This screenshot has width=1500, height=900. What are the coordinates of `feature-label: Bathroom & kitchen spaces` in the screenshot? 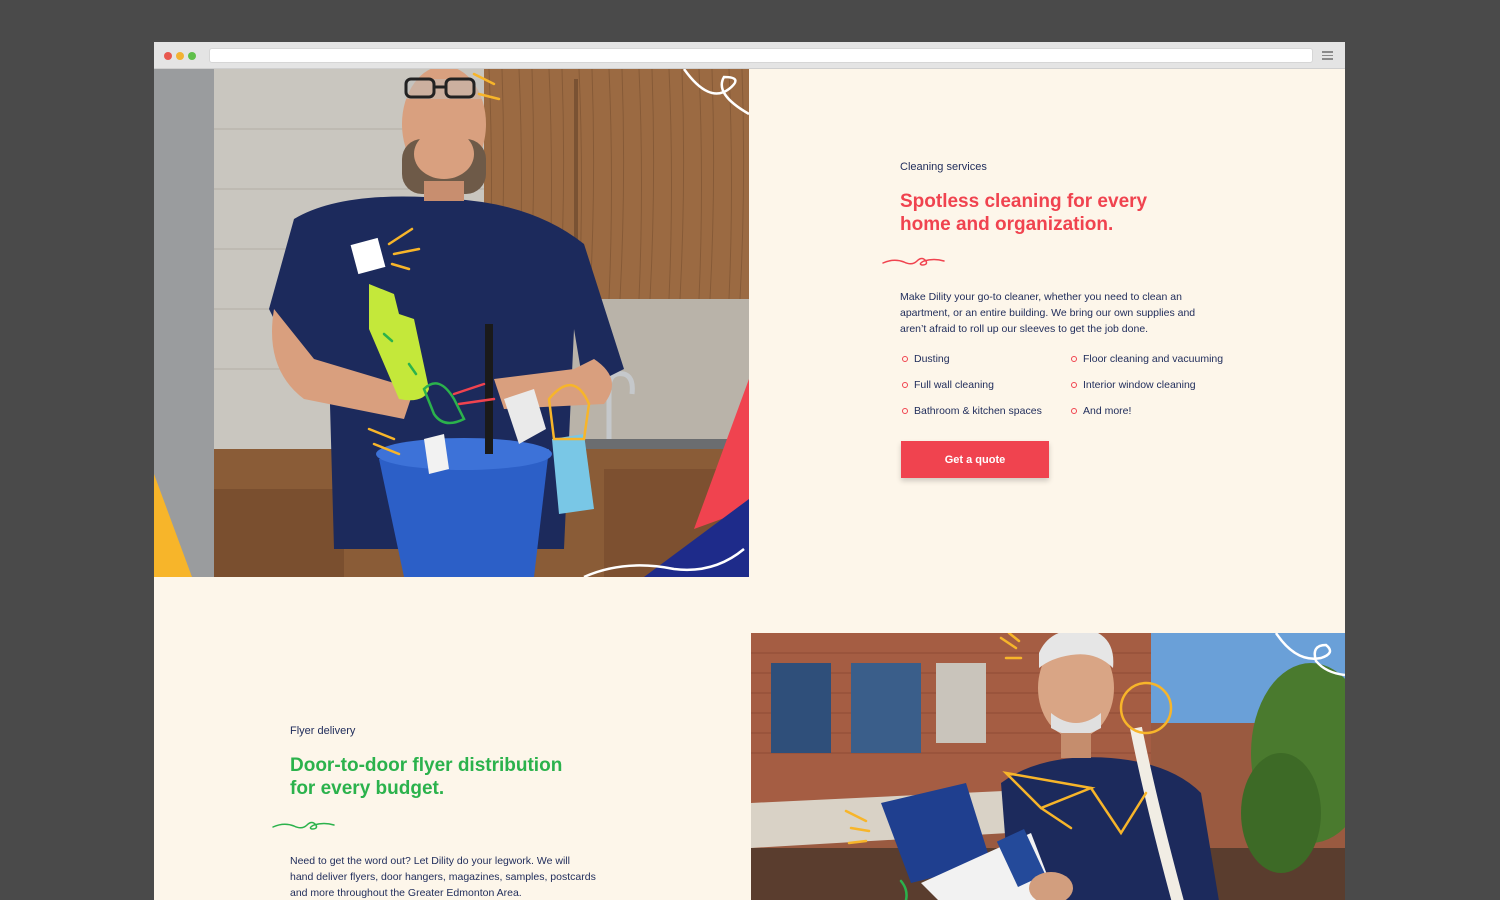 It's located at (978, 411).